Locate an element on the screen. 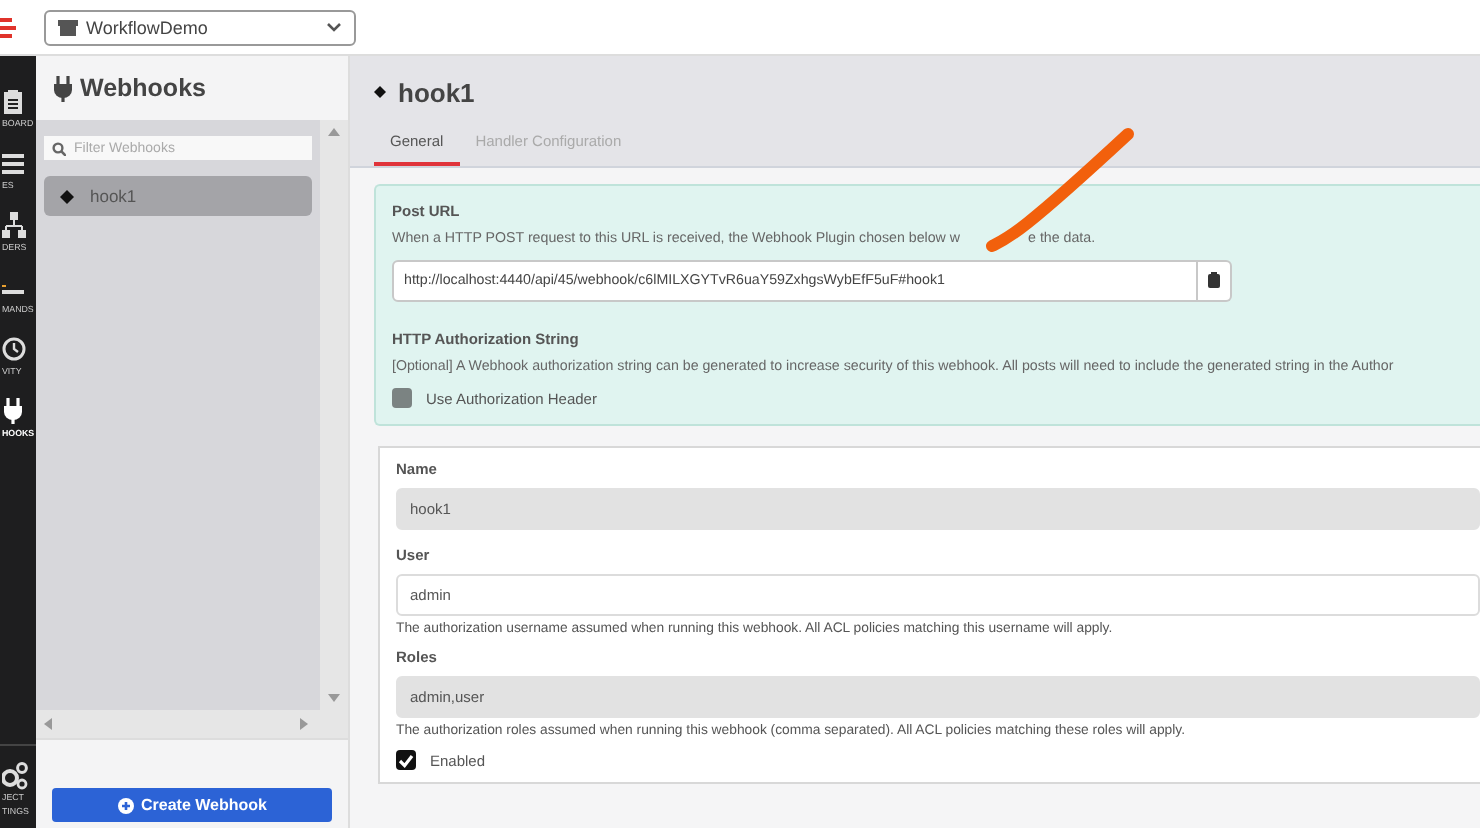 The height and width of the screenshot is (828, 1480). cogs-icon is located at coordinates (16, 776).